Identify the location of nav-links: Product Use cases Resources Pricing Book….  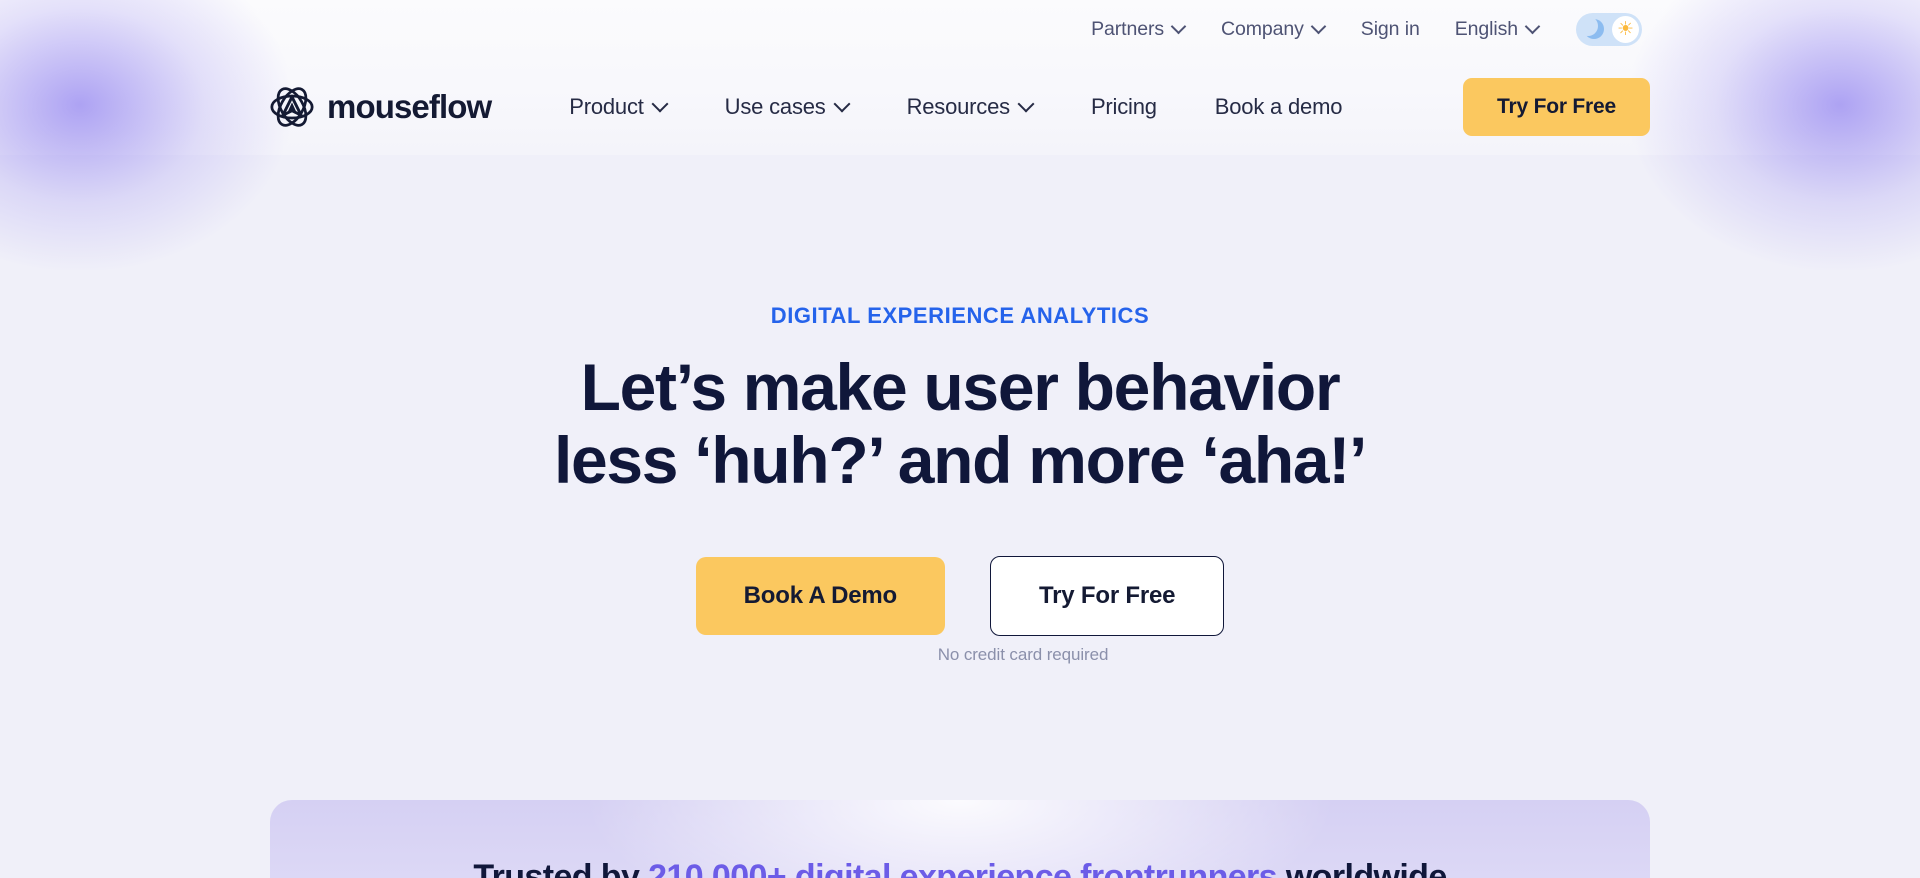
(984, 107).